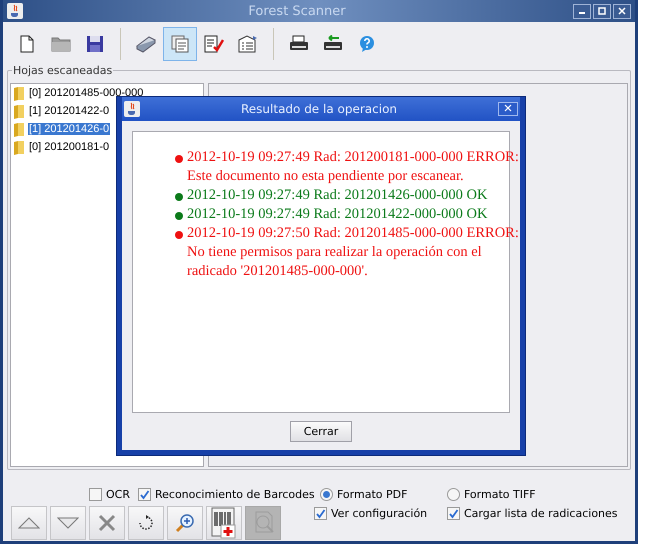 The height and width of the screenshot is (549, 649). What do you see at coordinates (118, 494) in the screenshot?
I see `checkbox-label: OCR` at bounding box center [118, 494].